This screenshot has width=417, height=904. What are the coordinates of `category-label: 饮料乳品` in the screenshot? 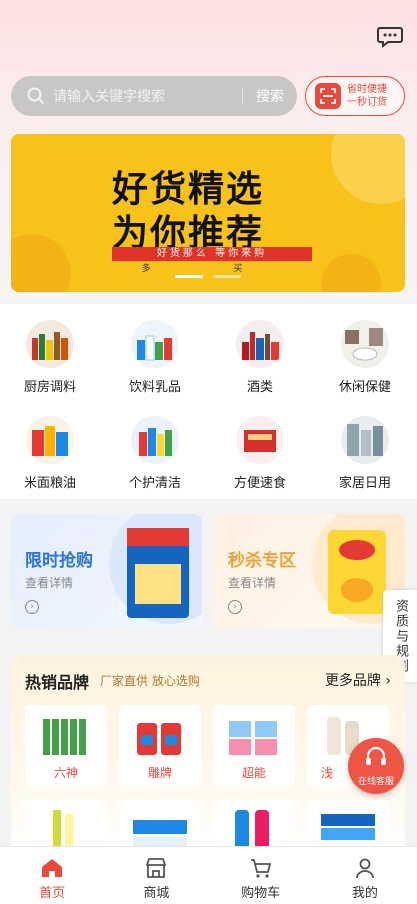 It's located at (154, 387).